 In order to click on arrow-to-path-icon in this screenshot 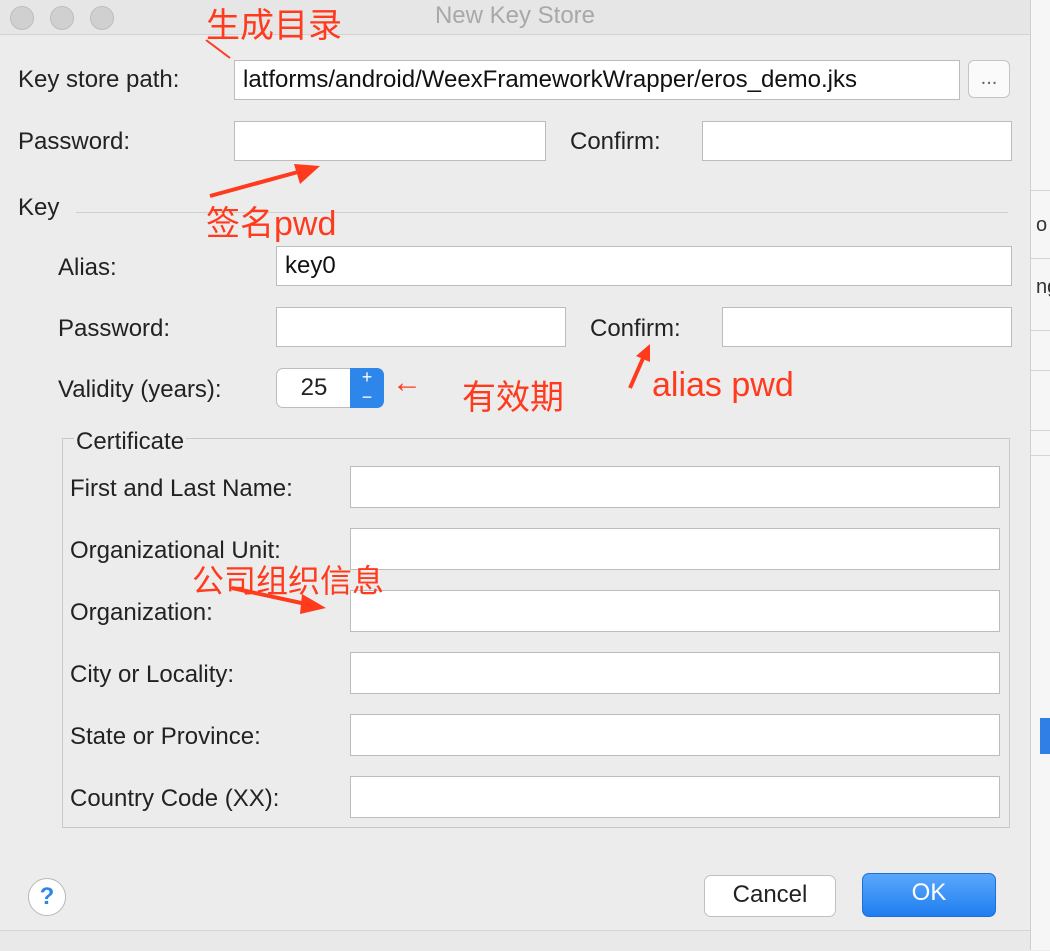, I will do `click(218, 49)`.